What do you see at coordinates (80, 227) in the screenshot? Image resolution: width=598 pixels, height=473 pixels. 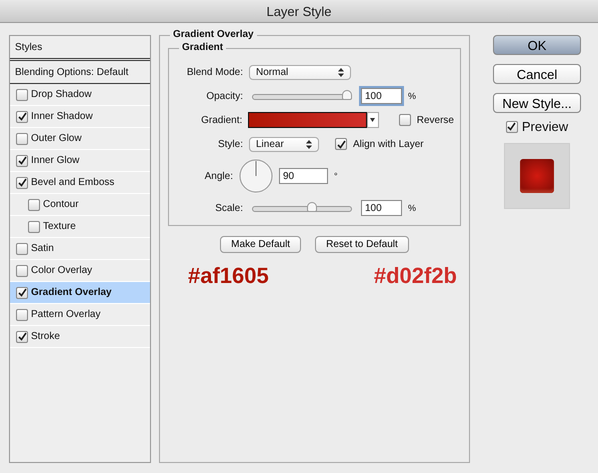 I see `style-item: Texture` at bounding box center [80, 227].